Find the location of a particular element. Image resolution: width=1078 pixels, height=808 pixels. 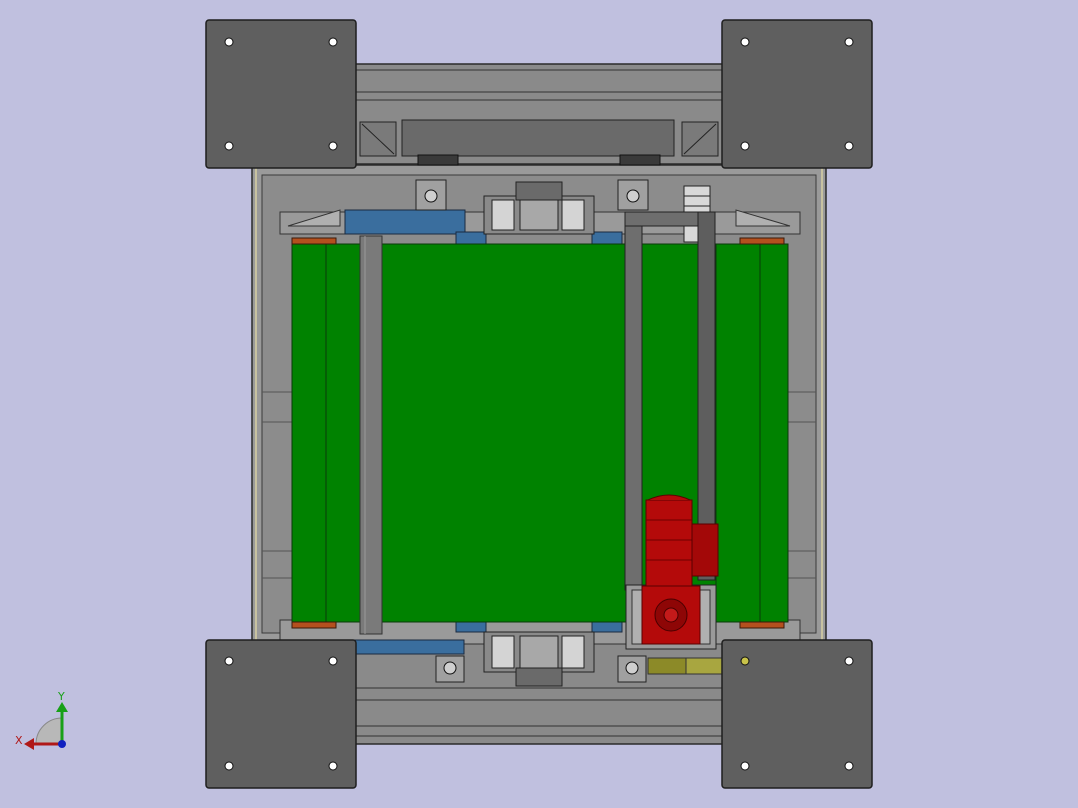

x-axis-head-icon is located at coordinates (29, 744).